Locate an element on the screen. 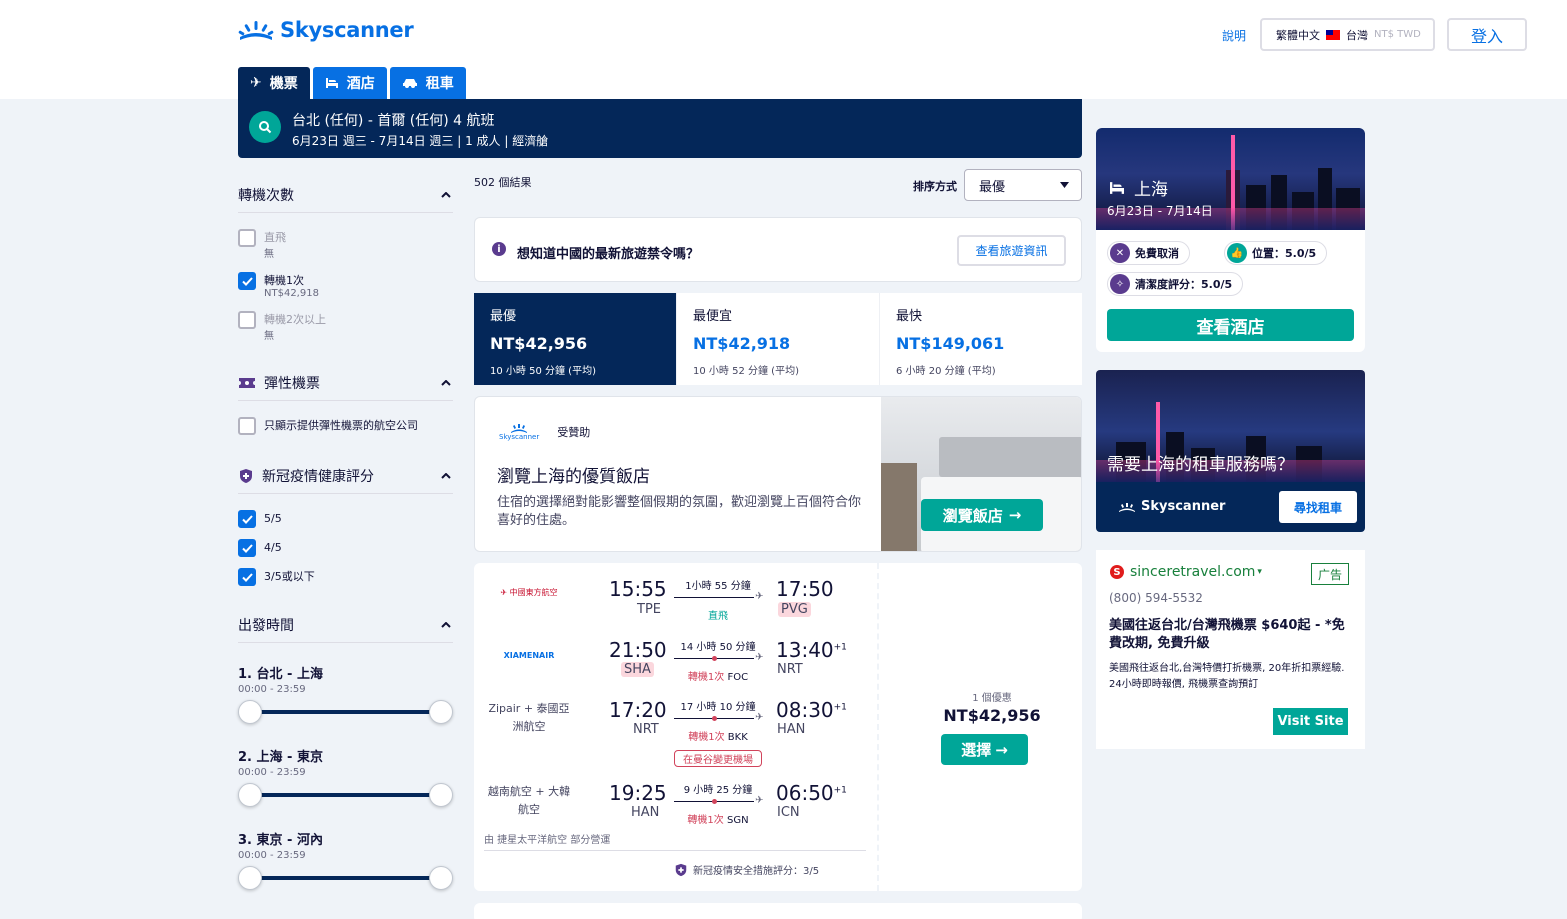 The width and height of the screenshot is (1567, 919). sort-select: 最優 is located at coordinates (1023, 185).